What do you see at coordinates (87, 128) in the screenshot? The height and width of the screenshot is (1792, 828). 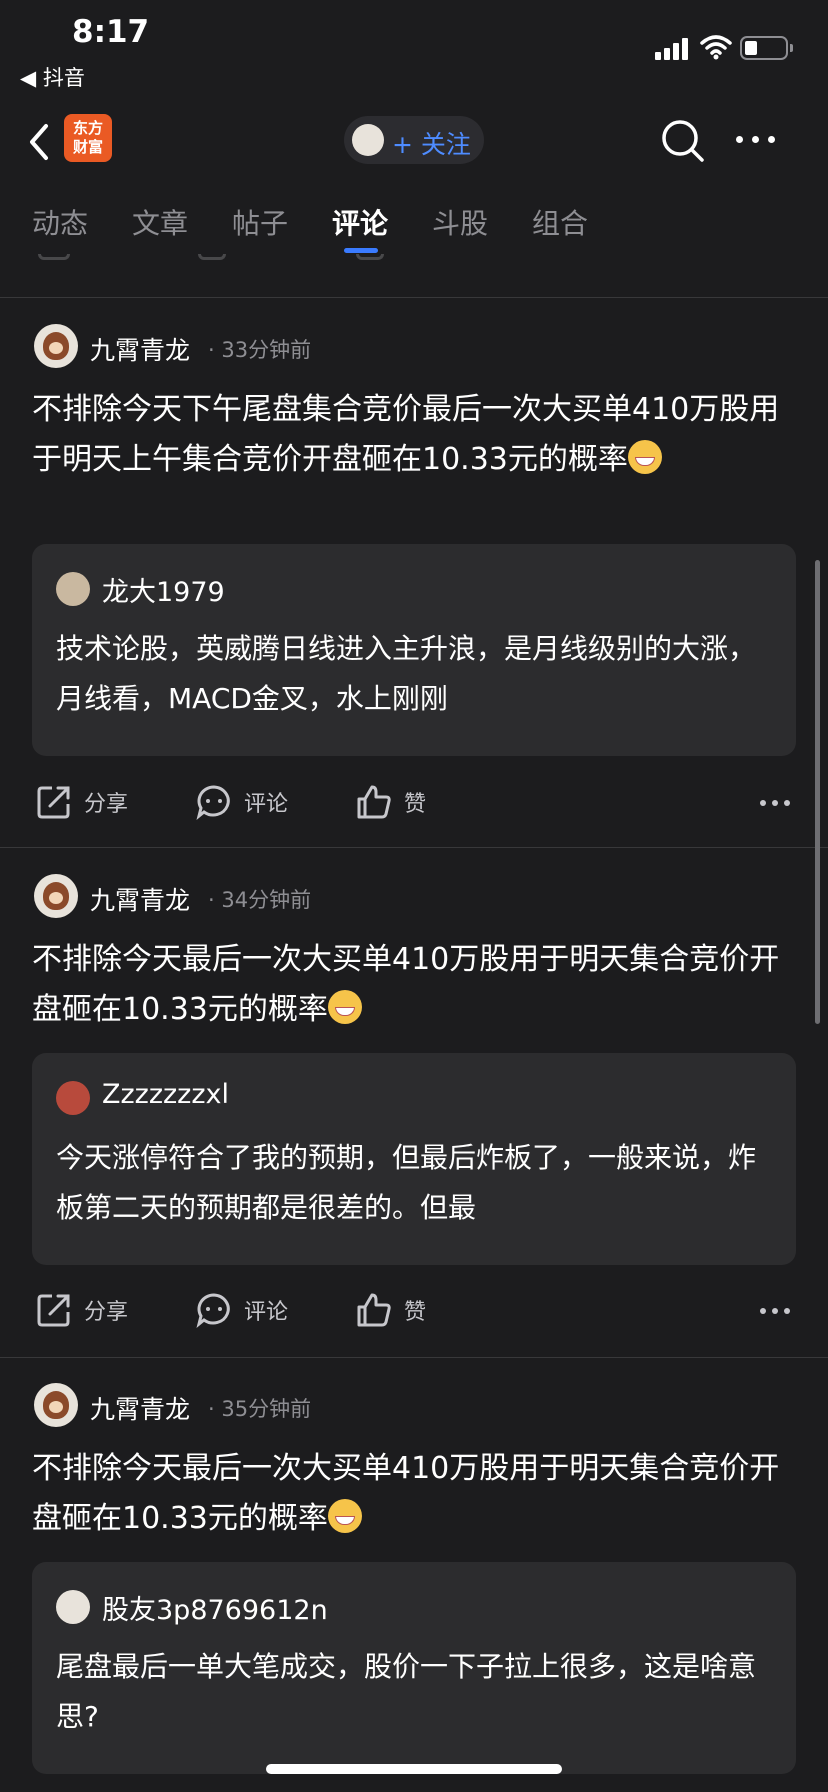 I see `logo-line1: 东方` at bounding box center [87, 128].